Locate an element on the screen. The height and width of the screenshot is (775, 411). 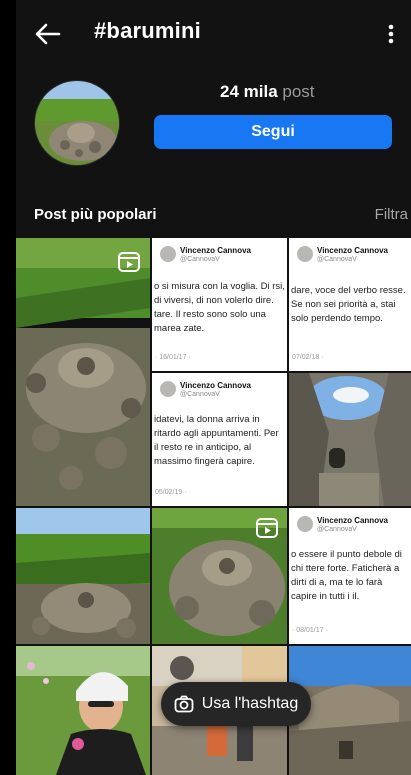
tweet-date: 05/02/19 · is located at coordinates (171, 492).